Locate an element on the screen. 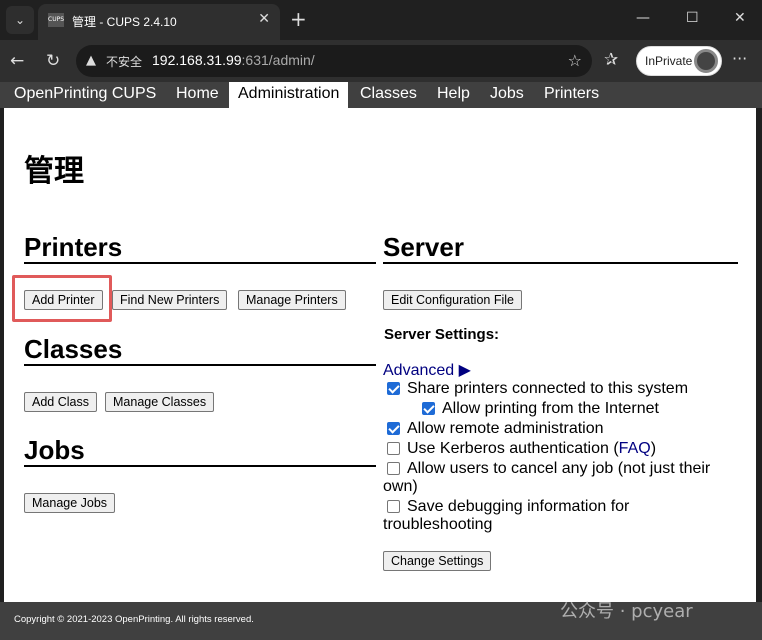 The width and height of the screenshot is (762, 640). browser-tab: CUPS 管理 - CUPS 2.4.10 ✕ is located at coordinates (159, 22).